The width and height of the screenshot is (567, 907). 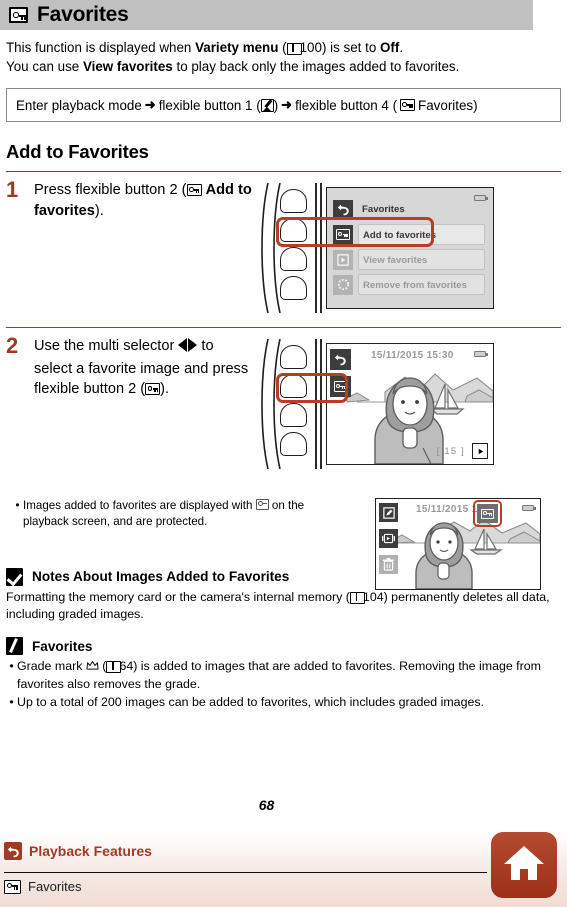 I want to click on footer-current-topic: Favorites, so click(x=42, y=886).